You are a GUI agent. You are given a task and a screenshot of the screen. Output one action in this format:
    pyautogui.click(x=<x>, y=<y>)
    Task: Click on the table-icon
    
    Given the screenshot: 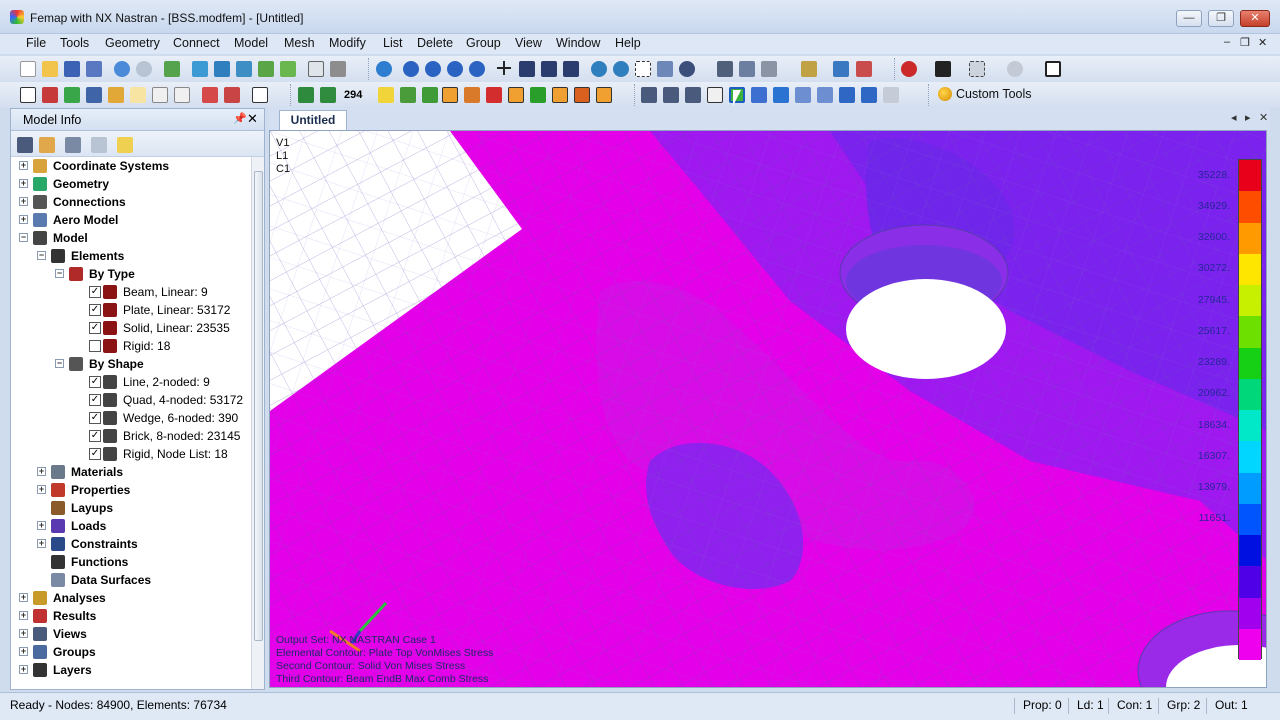 What is the action you would take?
    pyautogui.click(x=138, y=95)
    